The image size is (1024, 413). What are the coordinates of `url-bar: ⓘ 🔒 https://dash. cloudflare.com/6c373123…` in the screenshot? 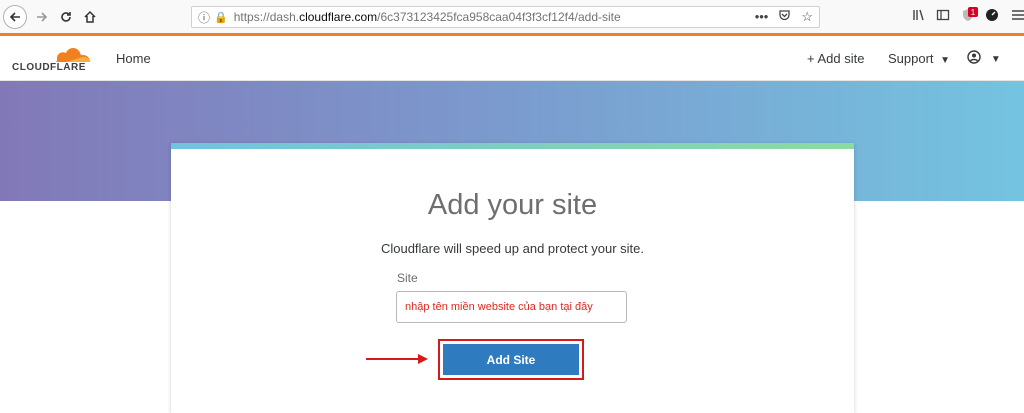 It's located at (505, 17).